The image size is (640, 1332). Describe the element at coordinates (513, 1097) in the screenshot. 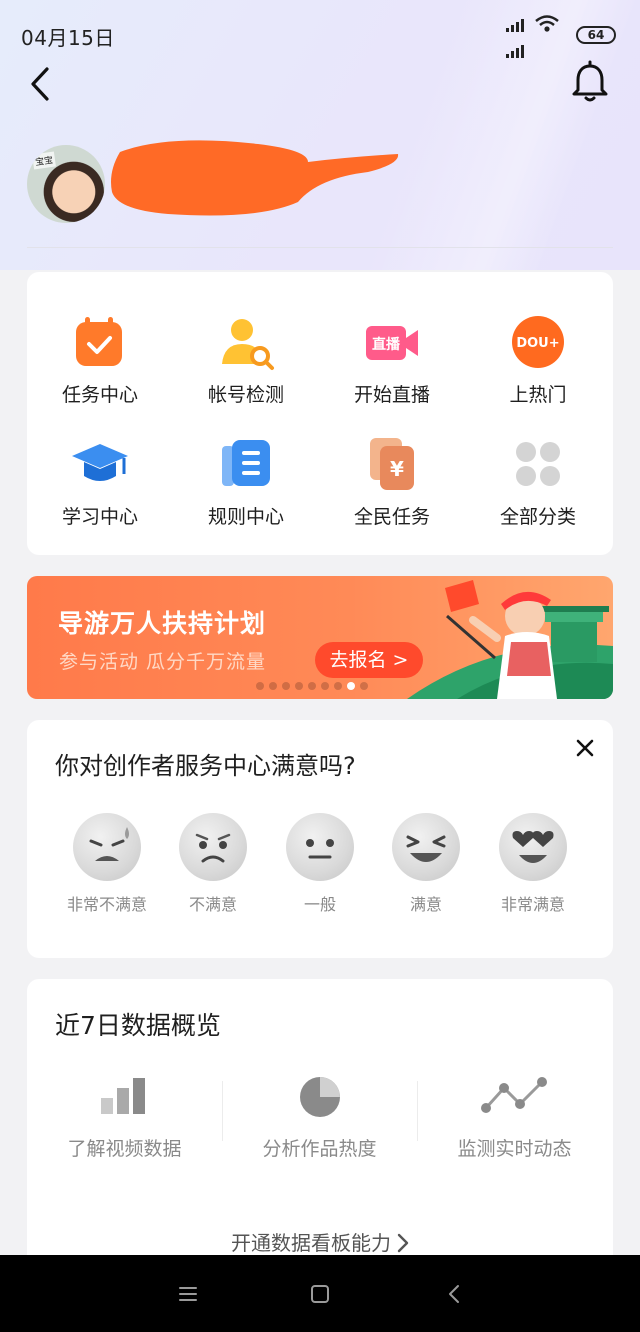

I see `line-trend-icon` at that location.